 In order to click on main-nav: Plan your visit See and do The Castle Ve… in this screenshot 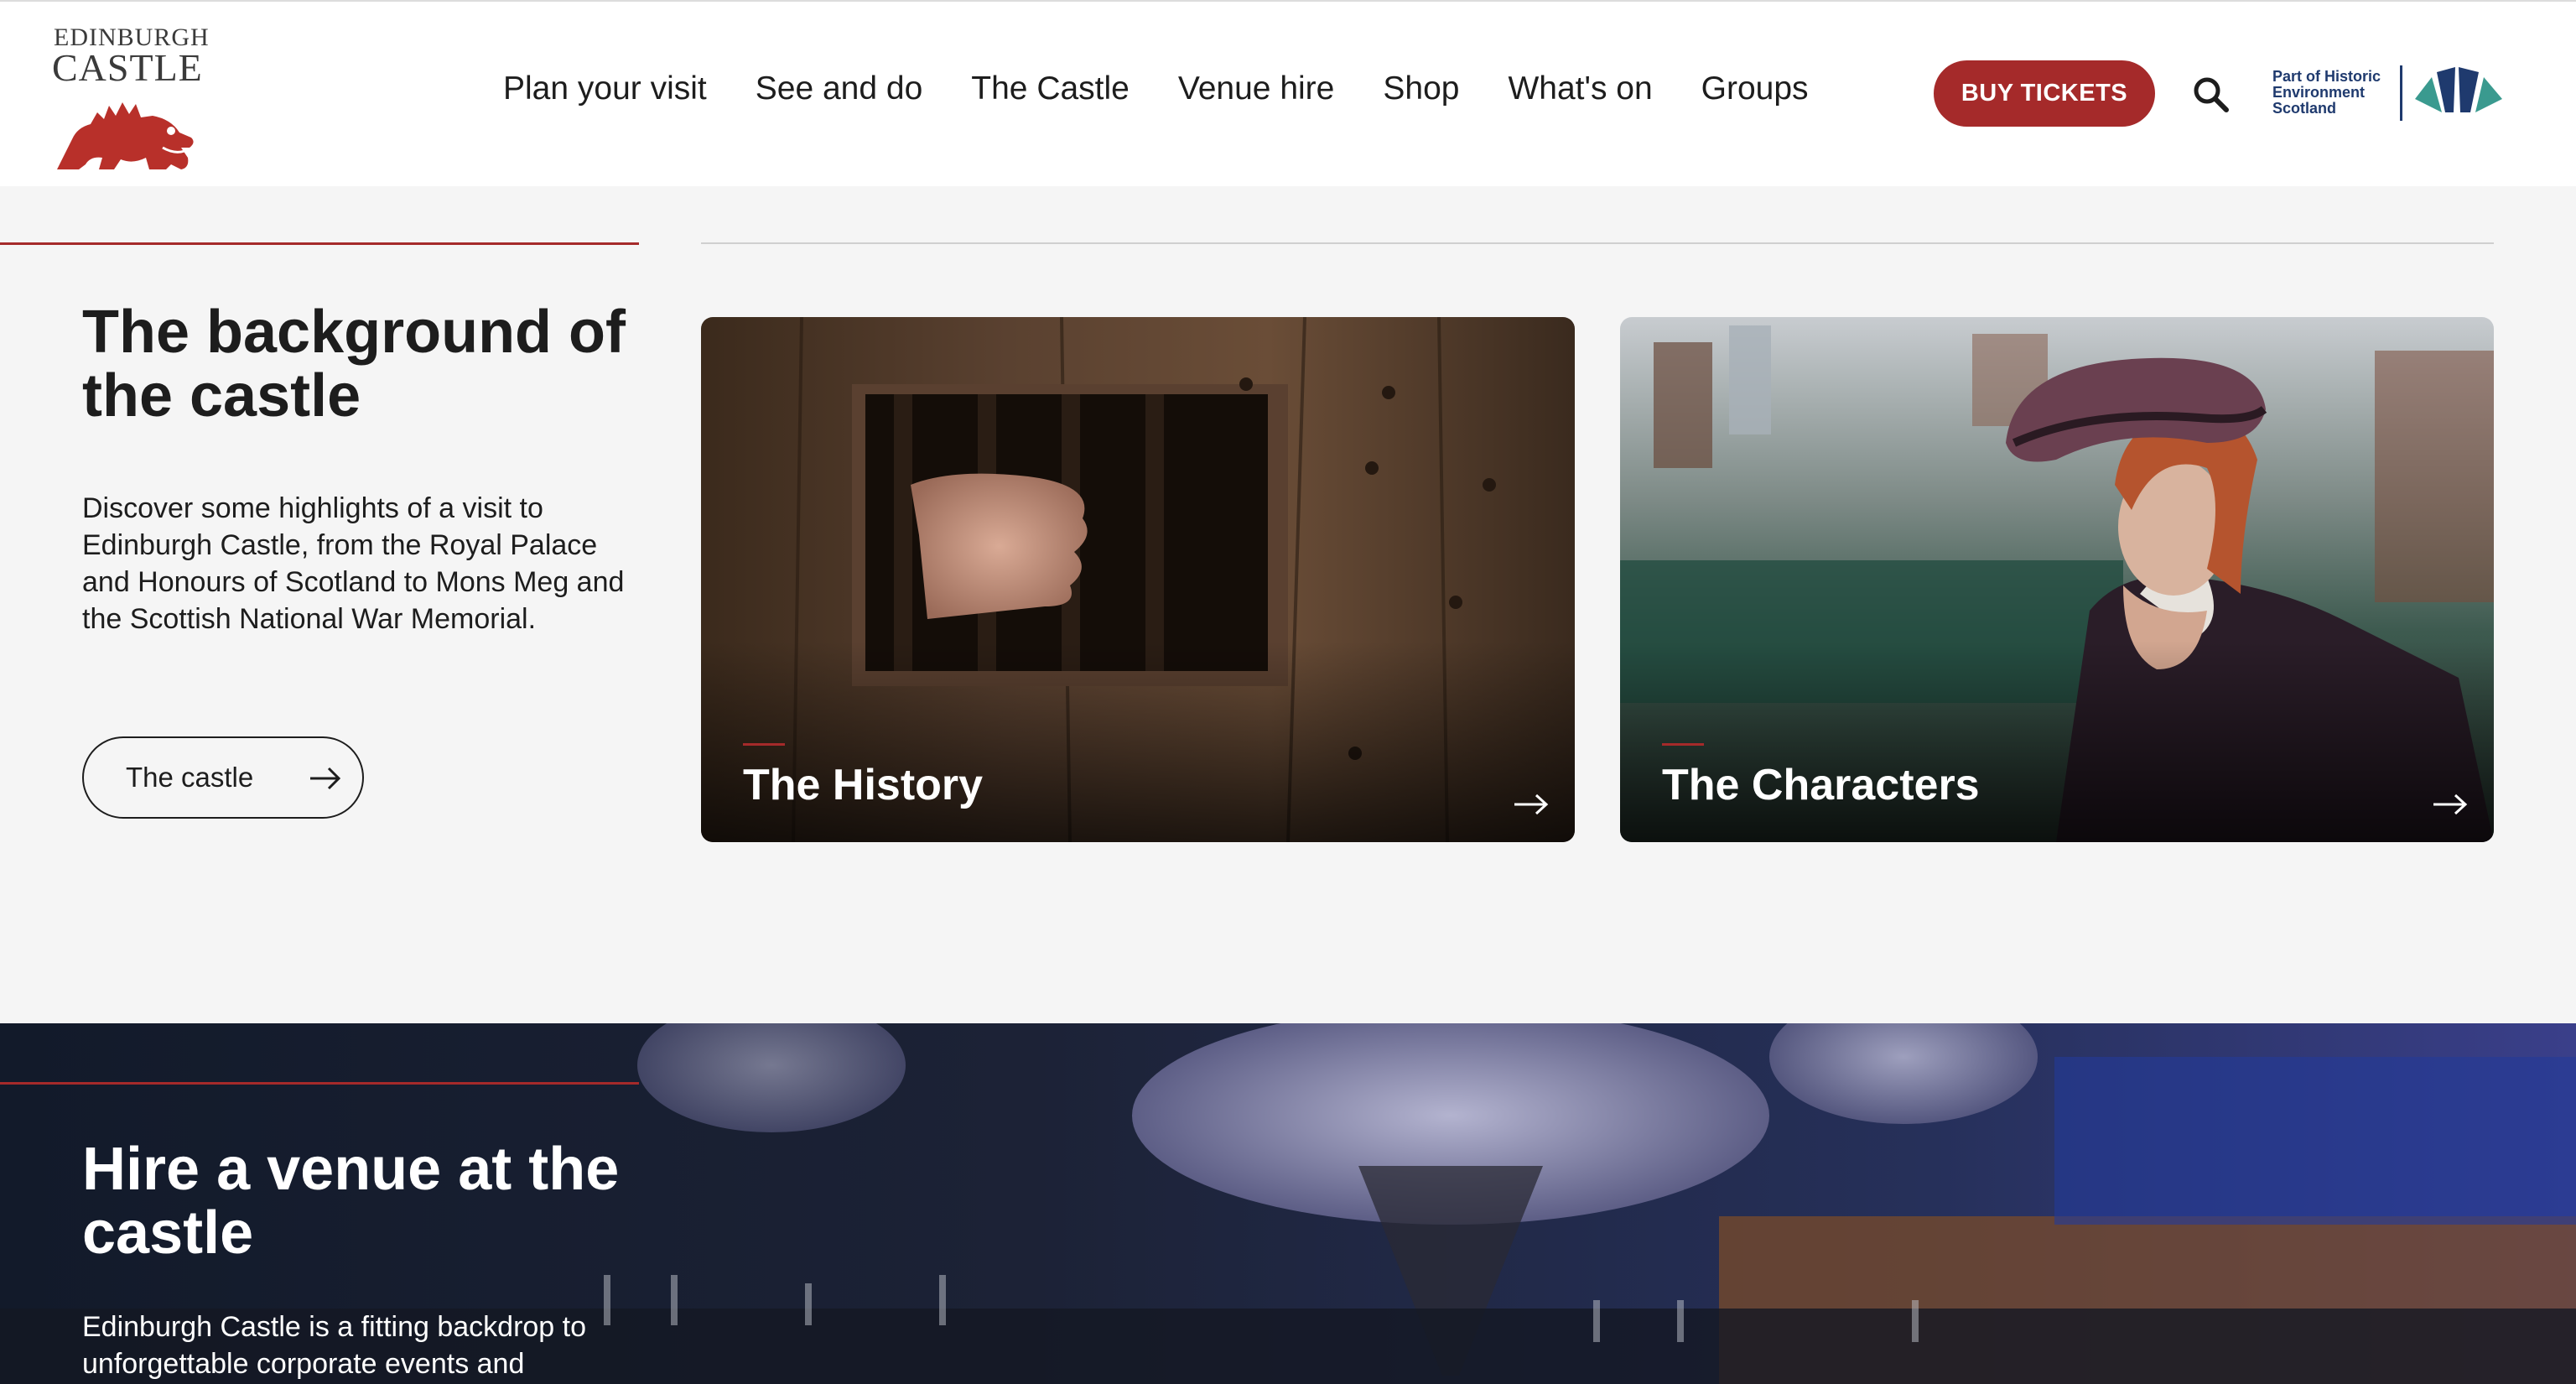, I will do `click(1156, 88)`.